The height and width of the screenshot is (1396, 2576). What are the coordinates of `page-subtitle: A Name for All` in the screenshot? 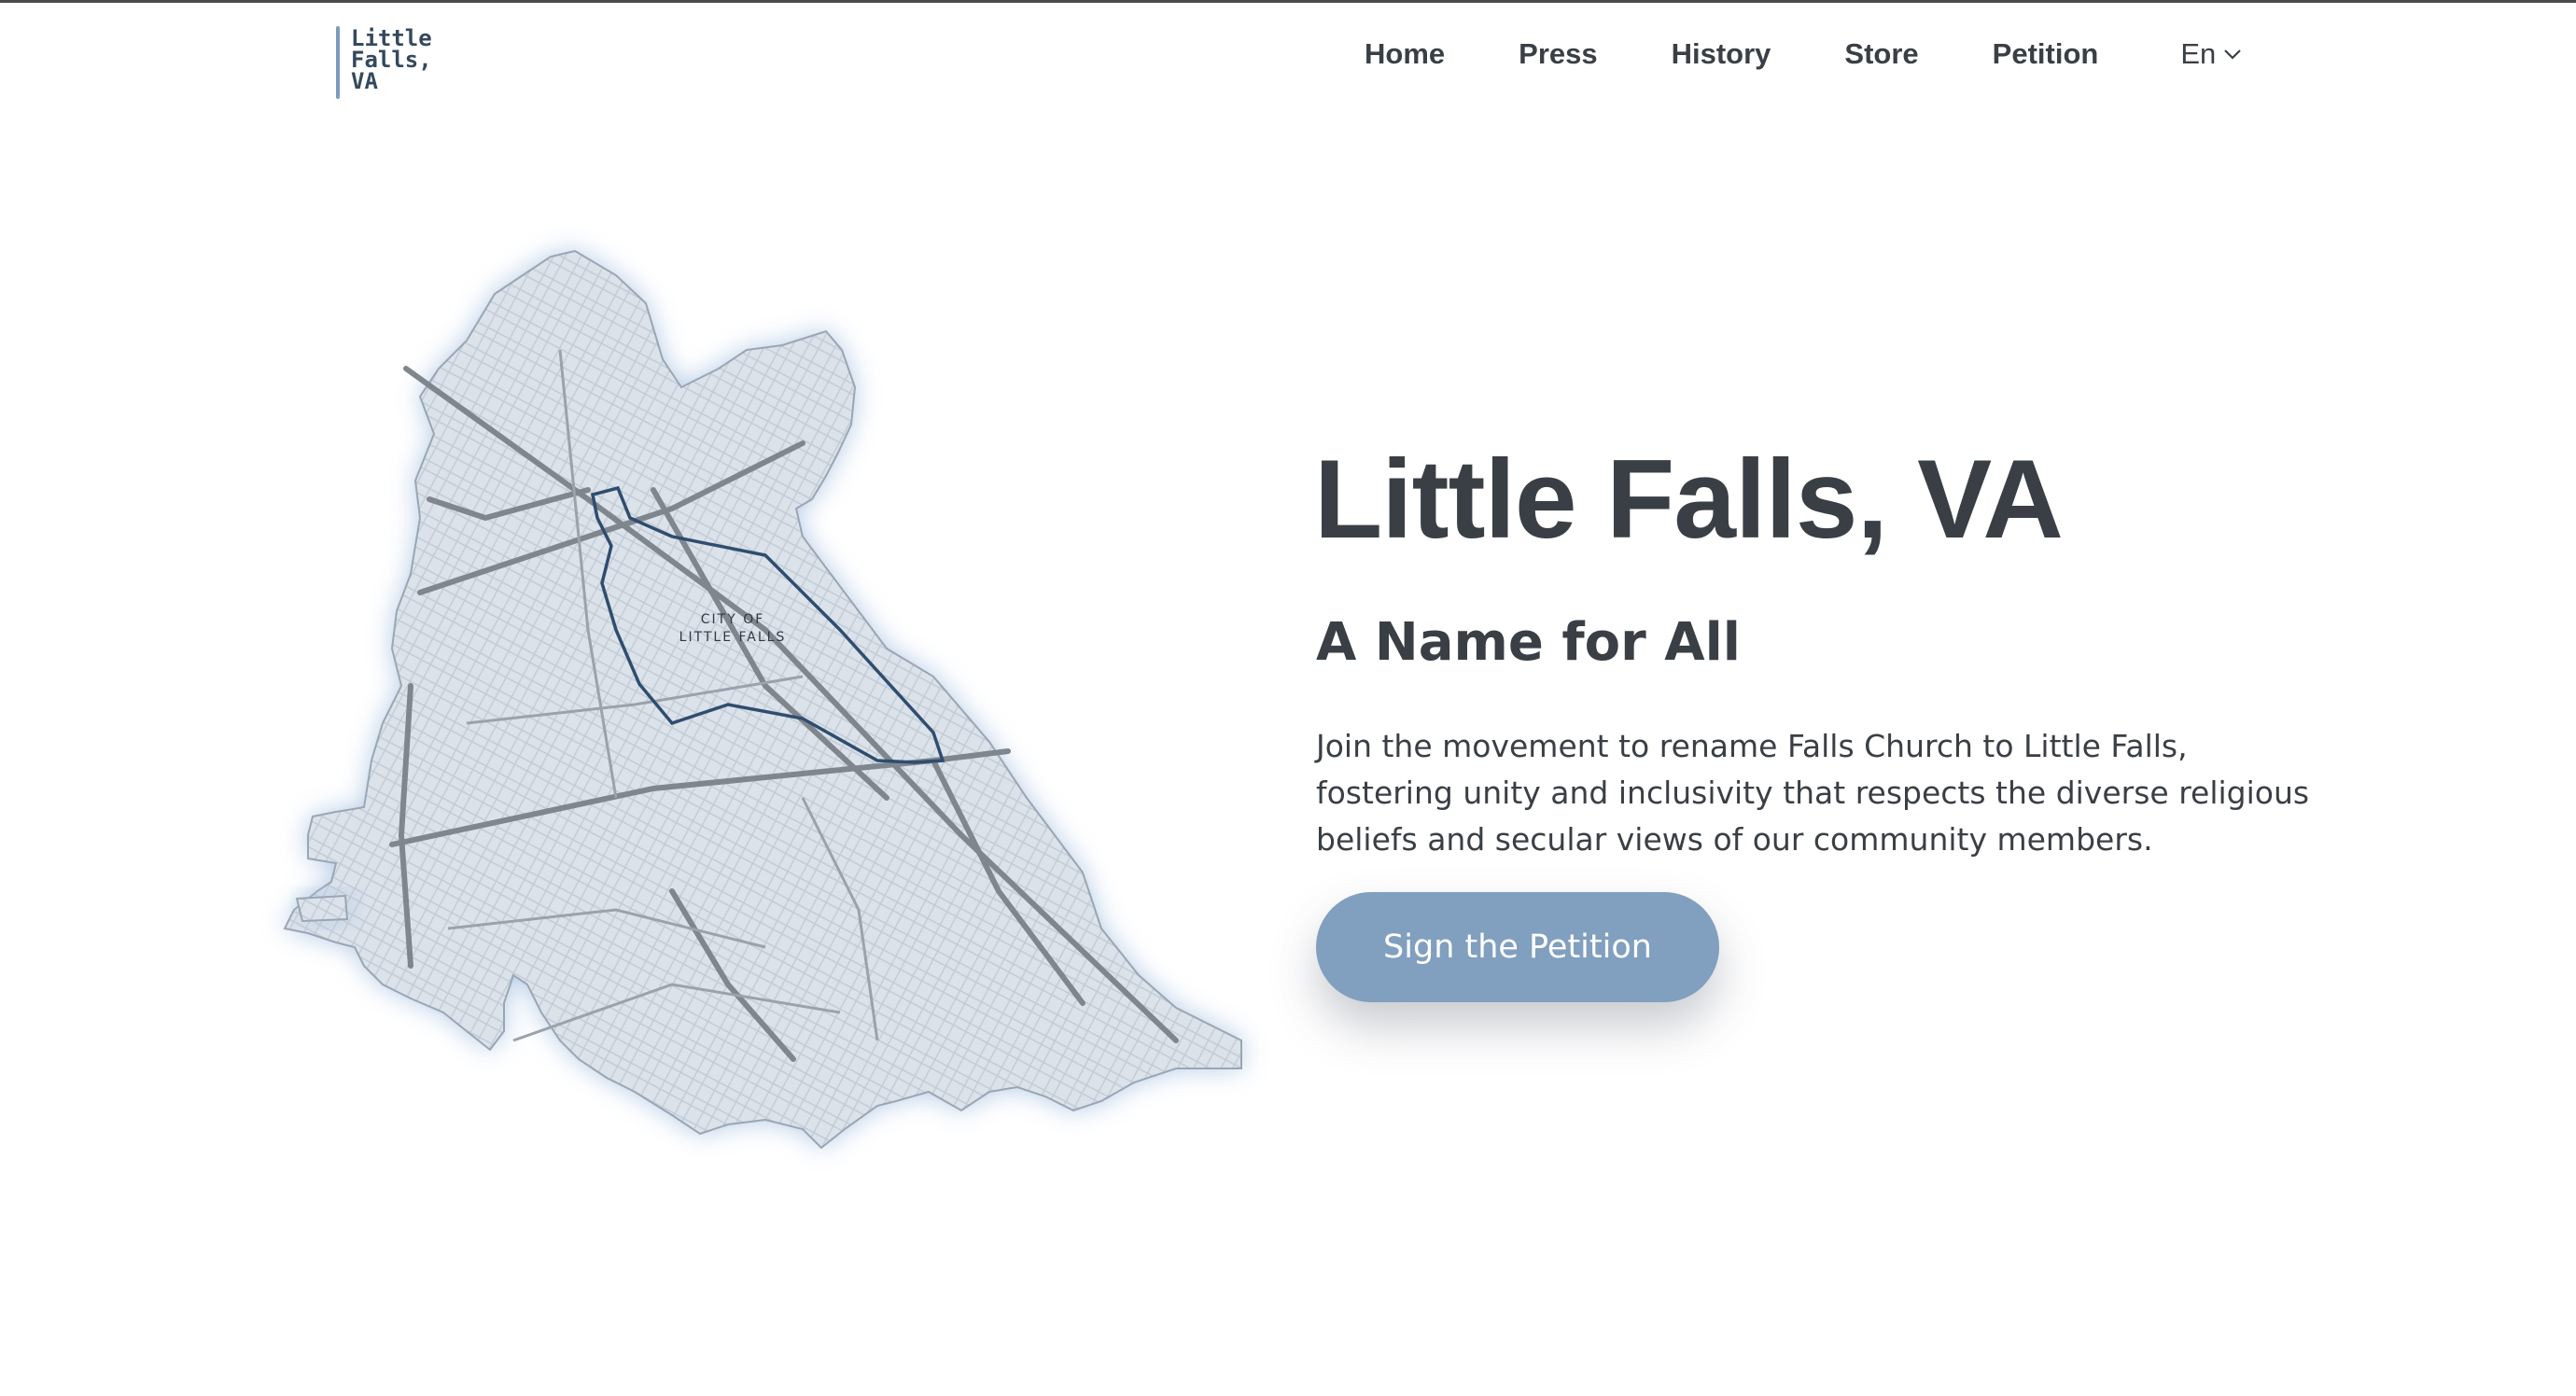 It's located at (1528, 642).